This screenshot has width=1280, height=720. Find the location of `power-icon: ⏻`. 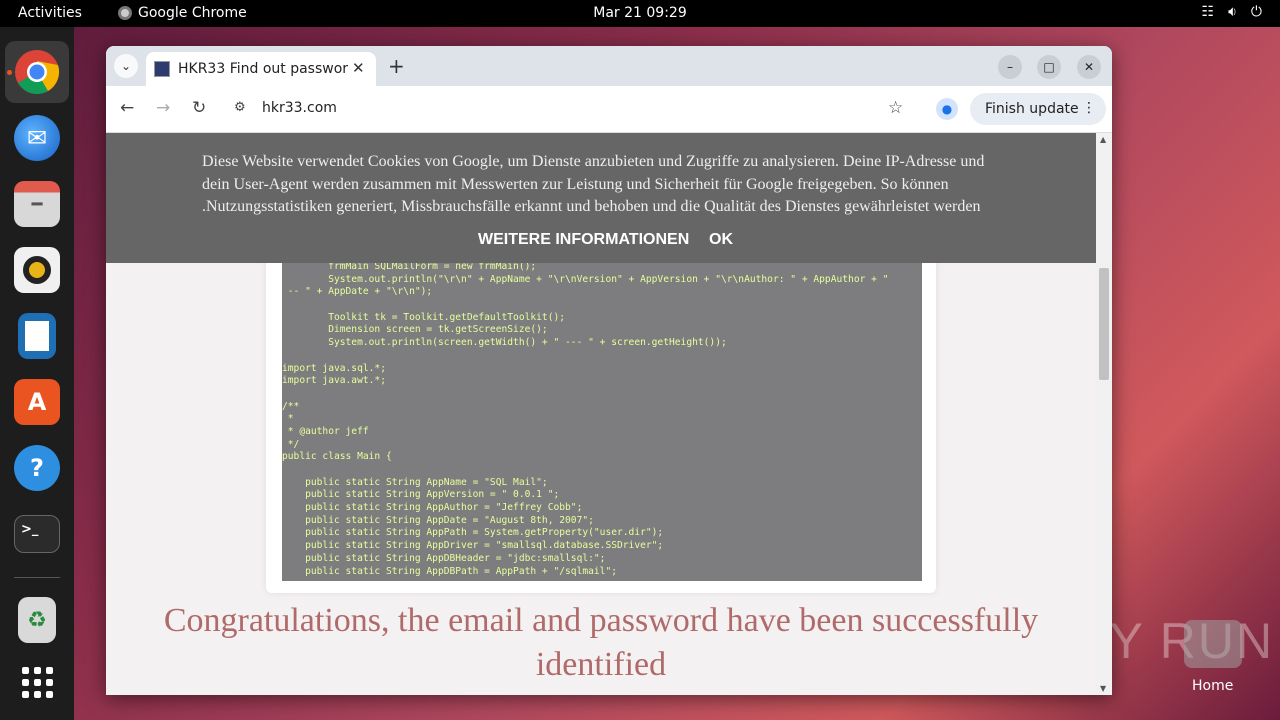

power-icon: ⏻ is located at coordinates (1256, 12).